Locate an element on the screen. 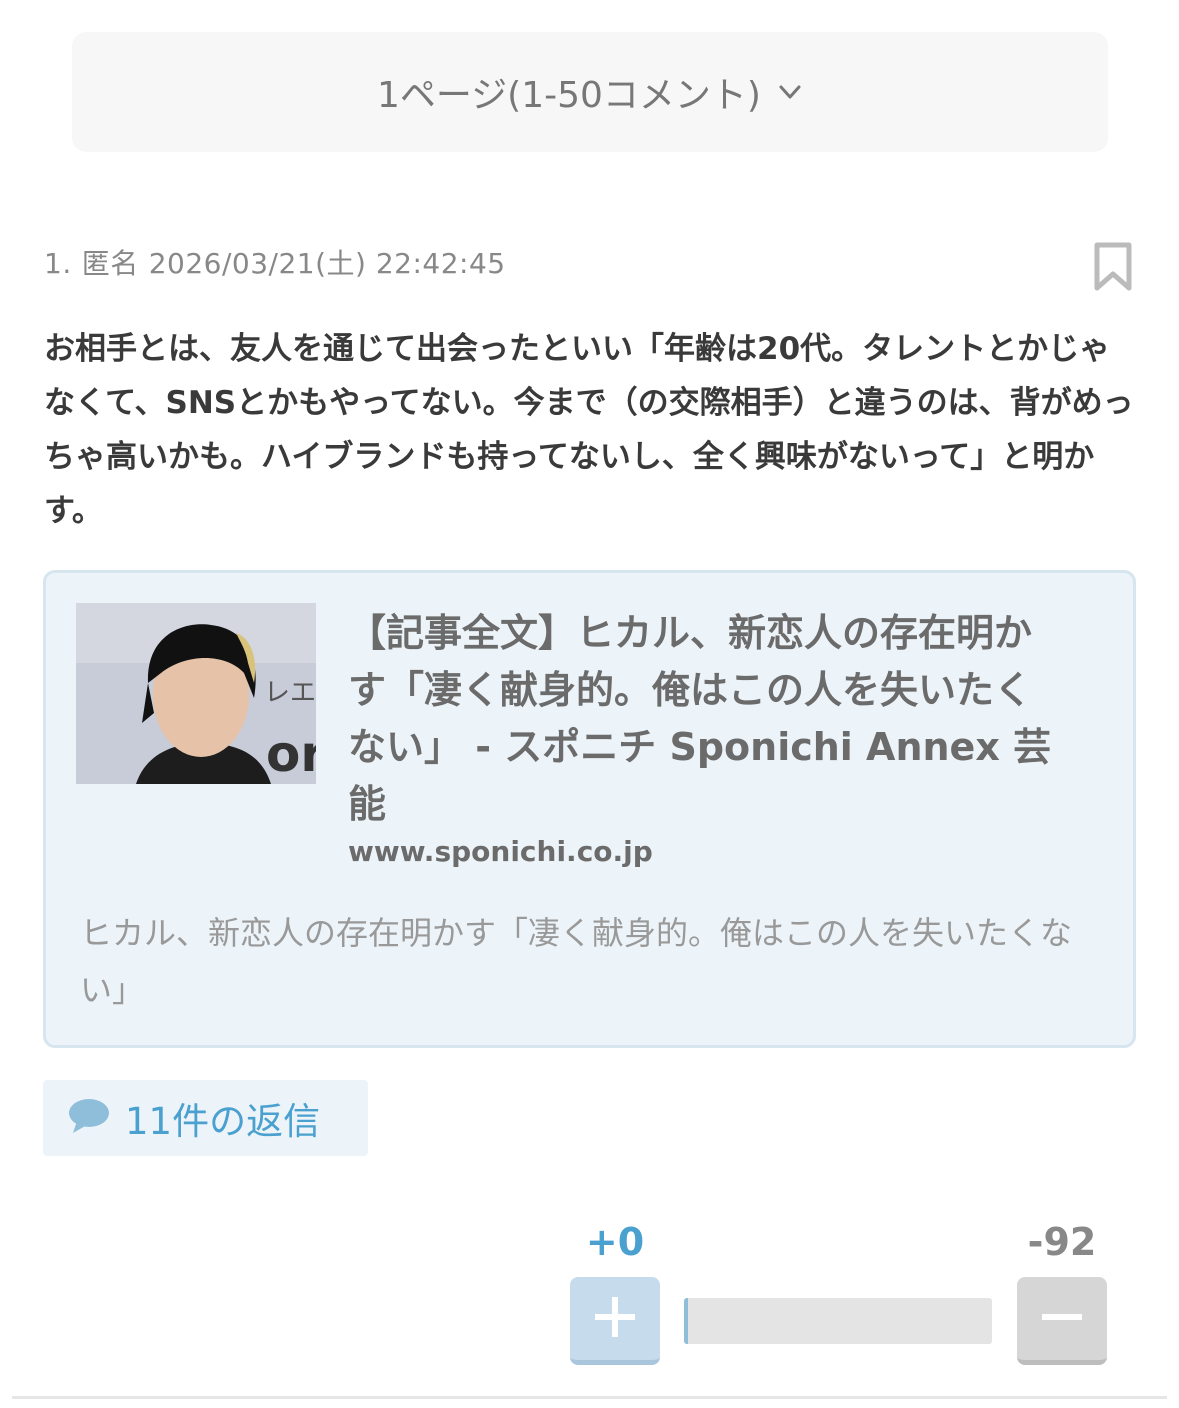 The height and width of the screenshot is (1408, 1179). article-domain: www.sponichi.co.jp is located at coordinates (500, 851).